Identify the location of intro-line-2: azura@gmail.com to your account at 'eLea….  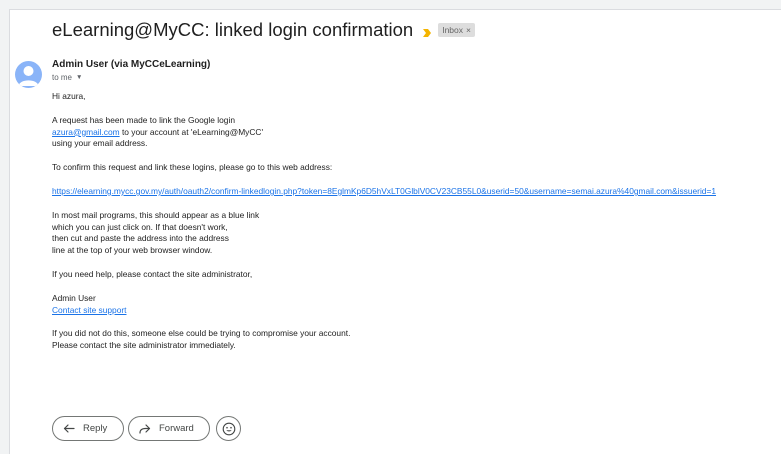
(414, 133).